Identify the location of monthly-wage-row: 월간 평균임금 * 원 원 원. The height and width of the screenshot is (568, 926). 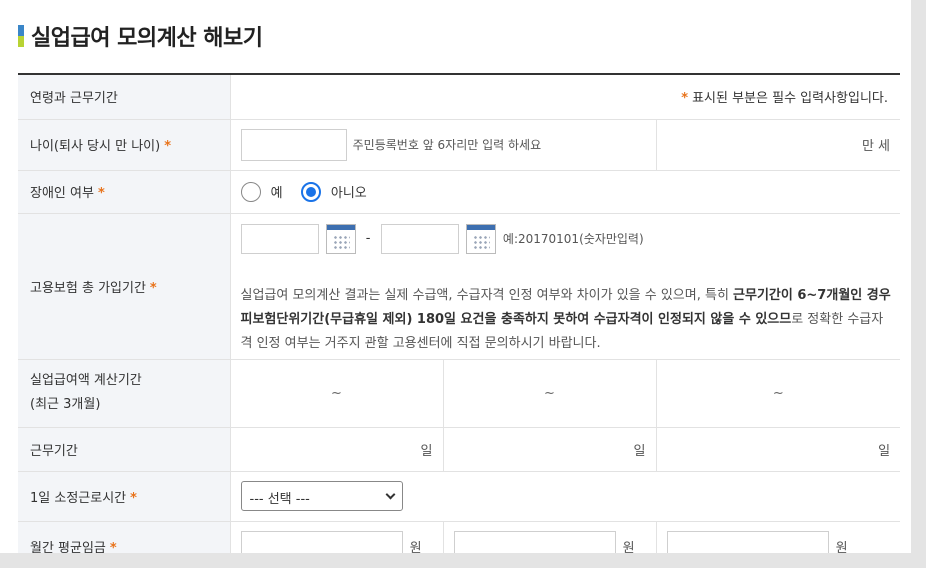
(459, 537).